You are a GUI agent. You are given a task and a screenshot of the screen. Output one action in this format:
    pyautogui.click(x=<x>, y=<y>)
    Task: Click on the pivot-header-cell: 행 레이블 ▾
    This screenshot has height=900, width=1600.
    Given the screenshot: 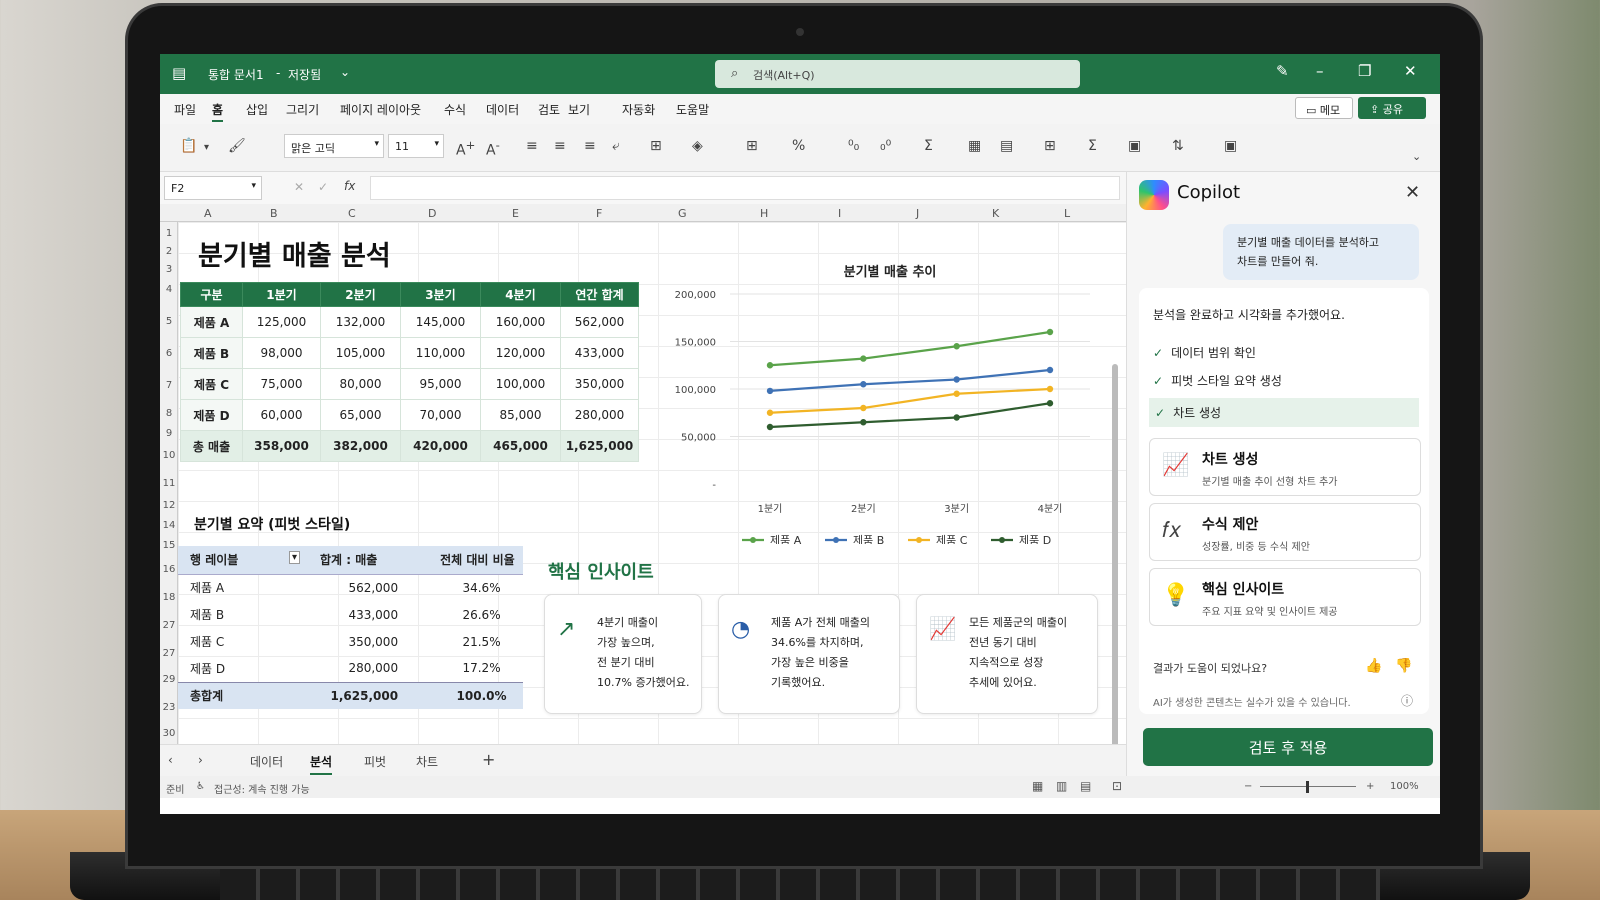 What is the action you would take?
    pyautogui.click(x=243, y=560)
    